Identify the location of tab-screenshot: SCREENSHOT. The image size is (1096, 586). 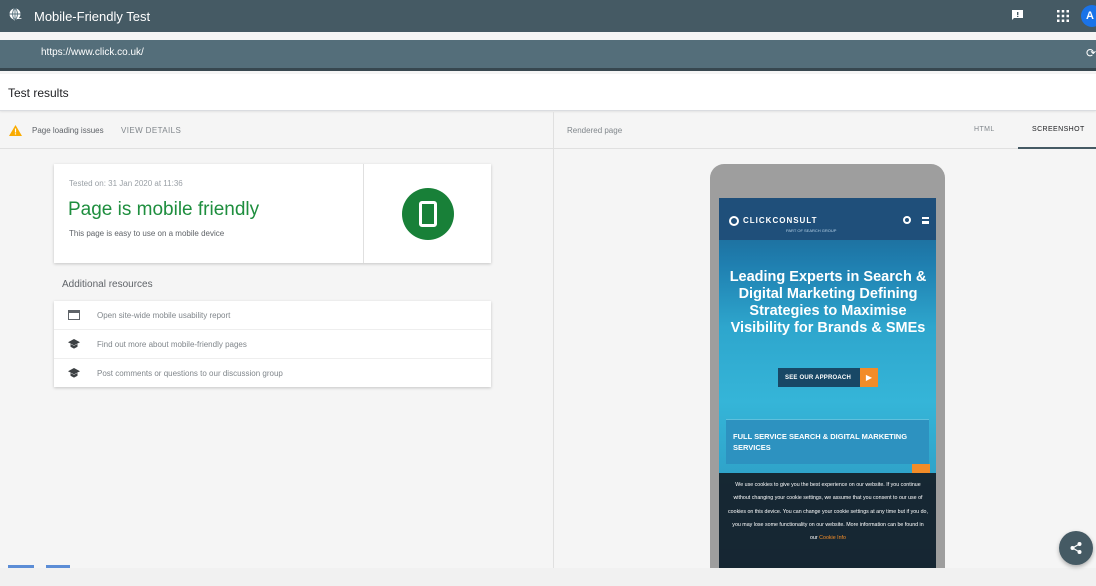
(1058, 129).